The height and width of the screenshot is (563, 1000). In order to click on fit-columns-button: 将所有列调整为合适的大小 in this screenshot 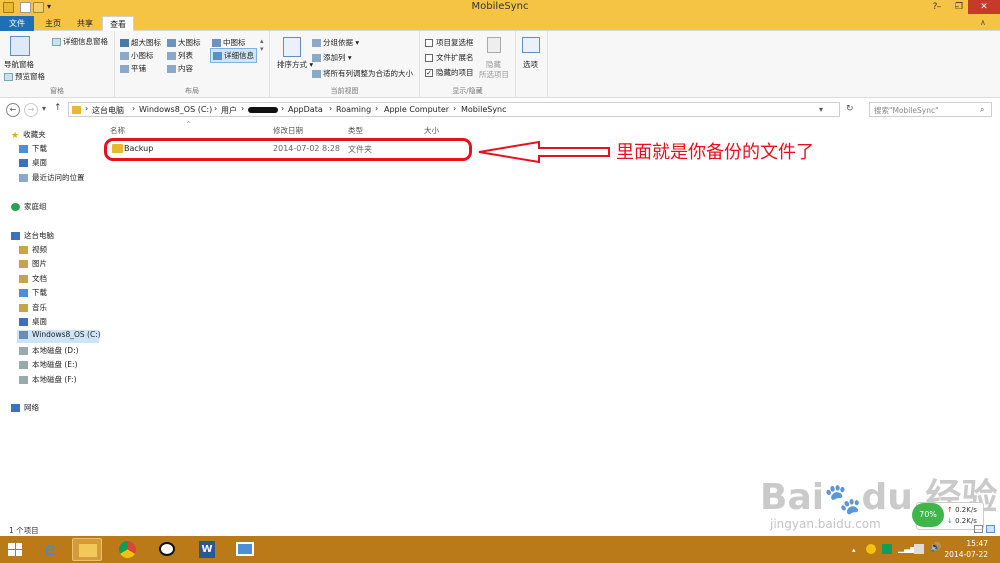, I will do `click(362, 73)`.